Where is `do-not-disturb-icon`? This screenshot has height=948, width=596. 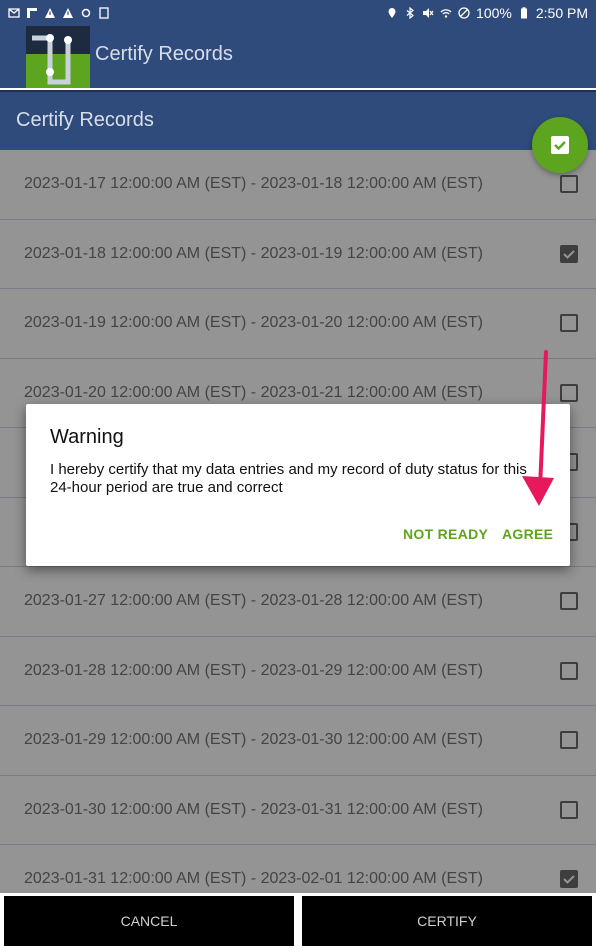
do-not-disturb-icon is located at coordinates (464, 13).